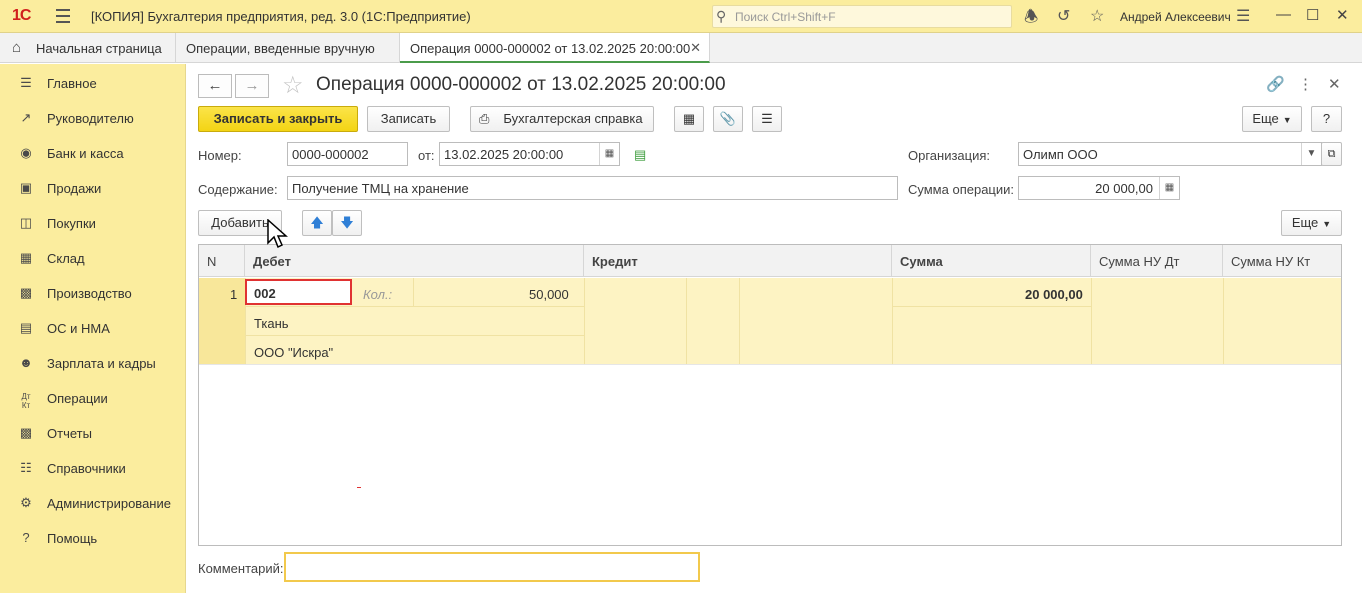 This screenshot has height=593, width=1362. Describe the element at coordinates (90, 118) in the screenshot. I see `sidebar-item-label: Руководителю` at that location.